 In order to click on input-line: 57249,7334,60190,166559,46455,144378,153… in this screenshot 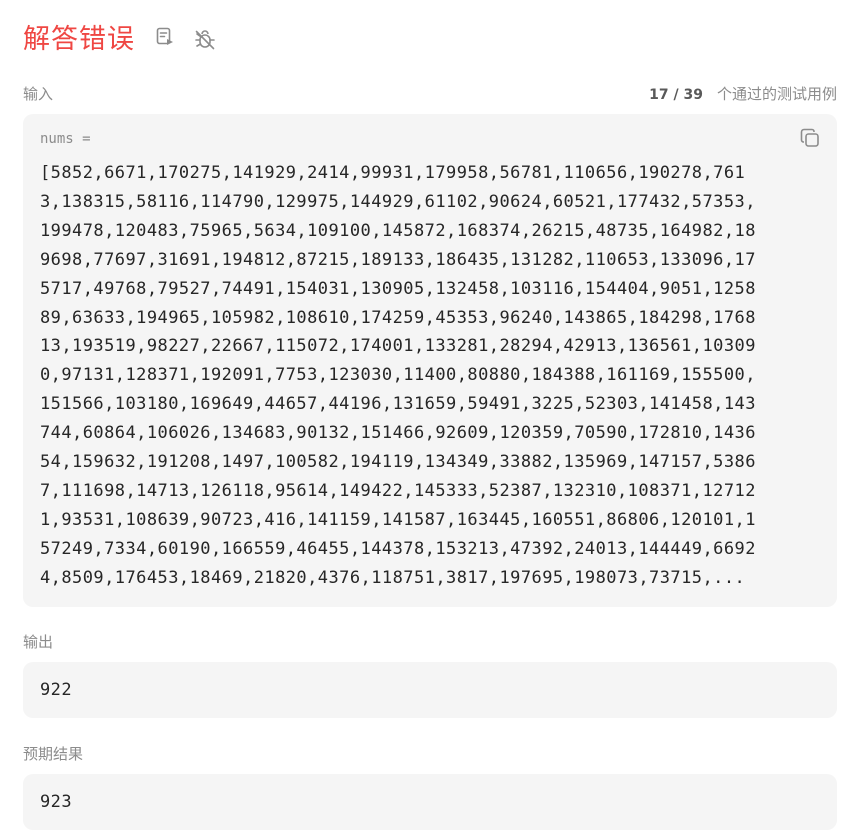, I will do `click(398, 548)`.